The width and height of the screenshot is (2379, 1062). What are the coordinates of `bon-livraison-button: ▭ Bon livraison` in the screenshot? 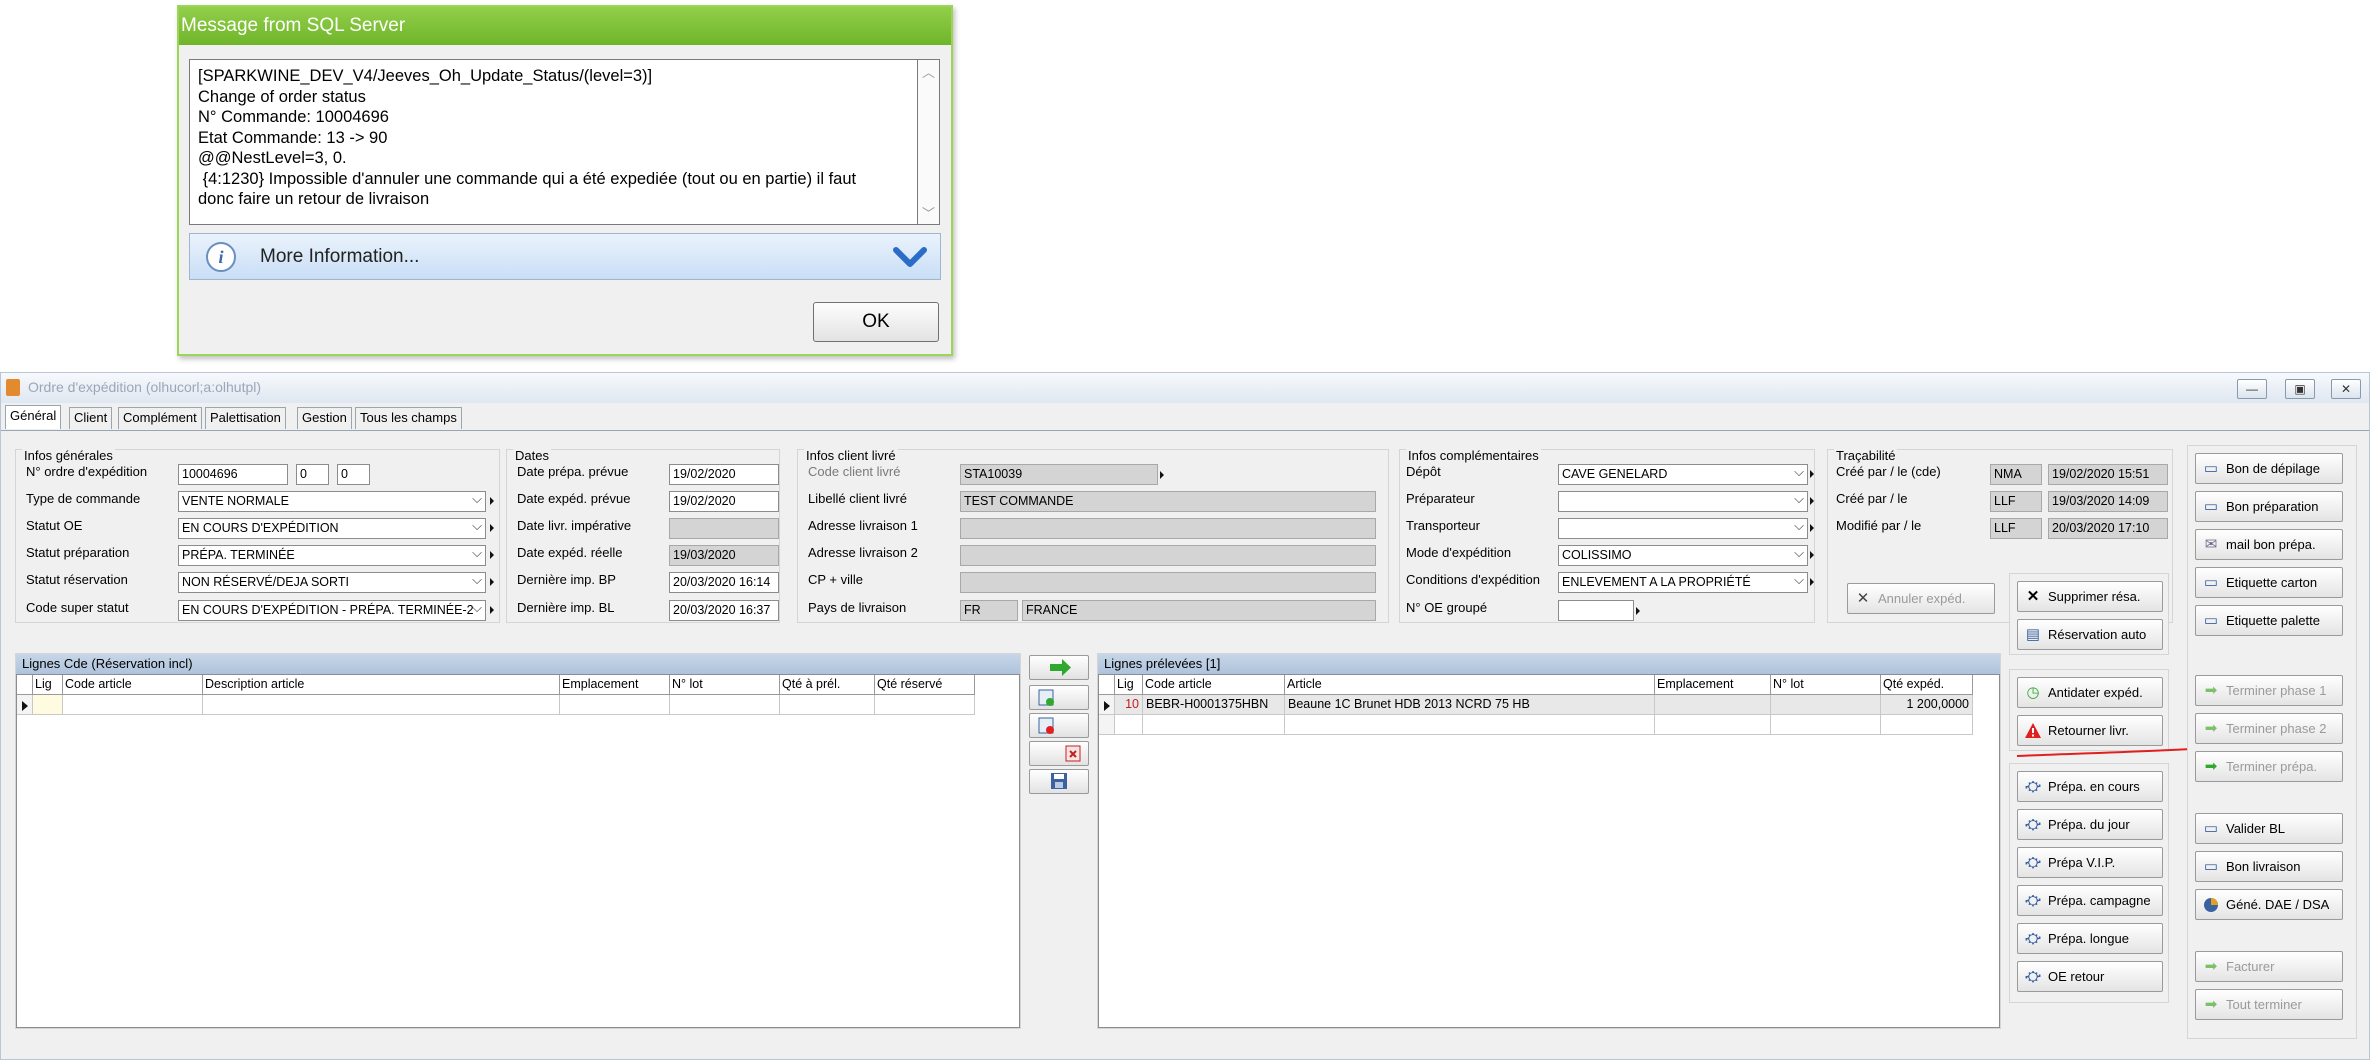 It's located at (2269, 866).